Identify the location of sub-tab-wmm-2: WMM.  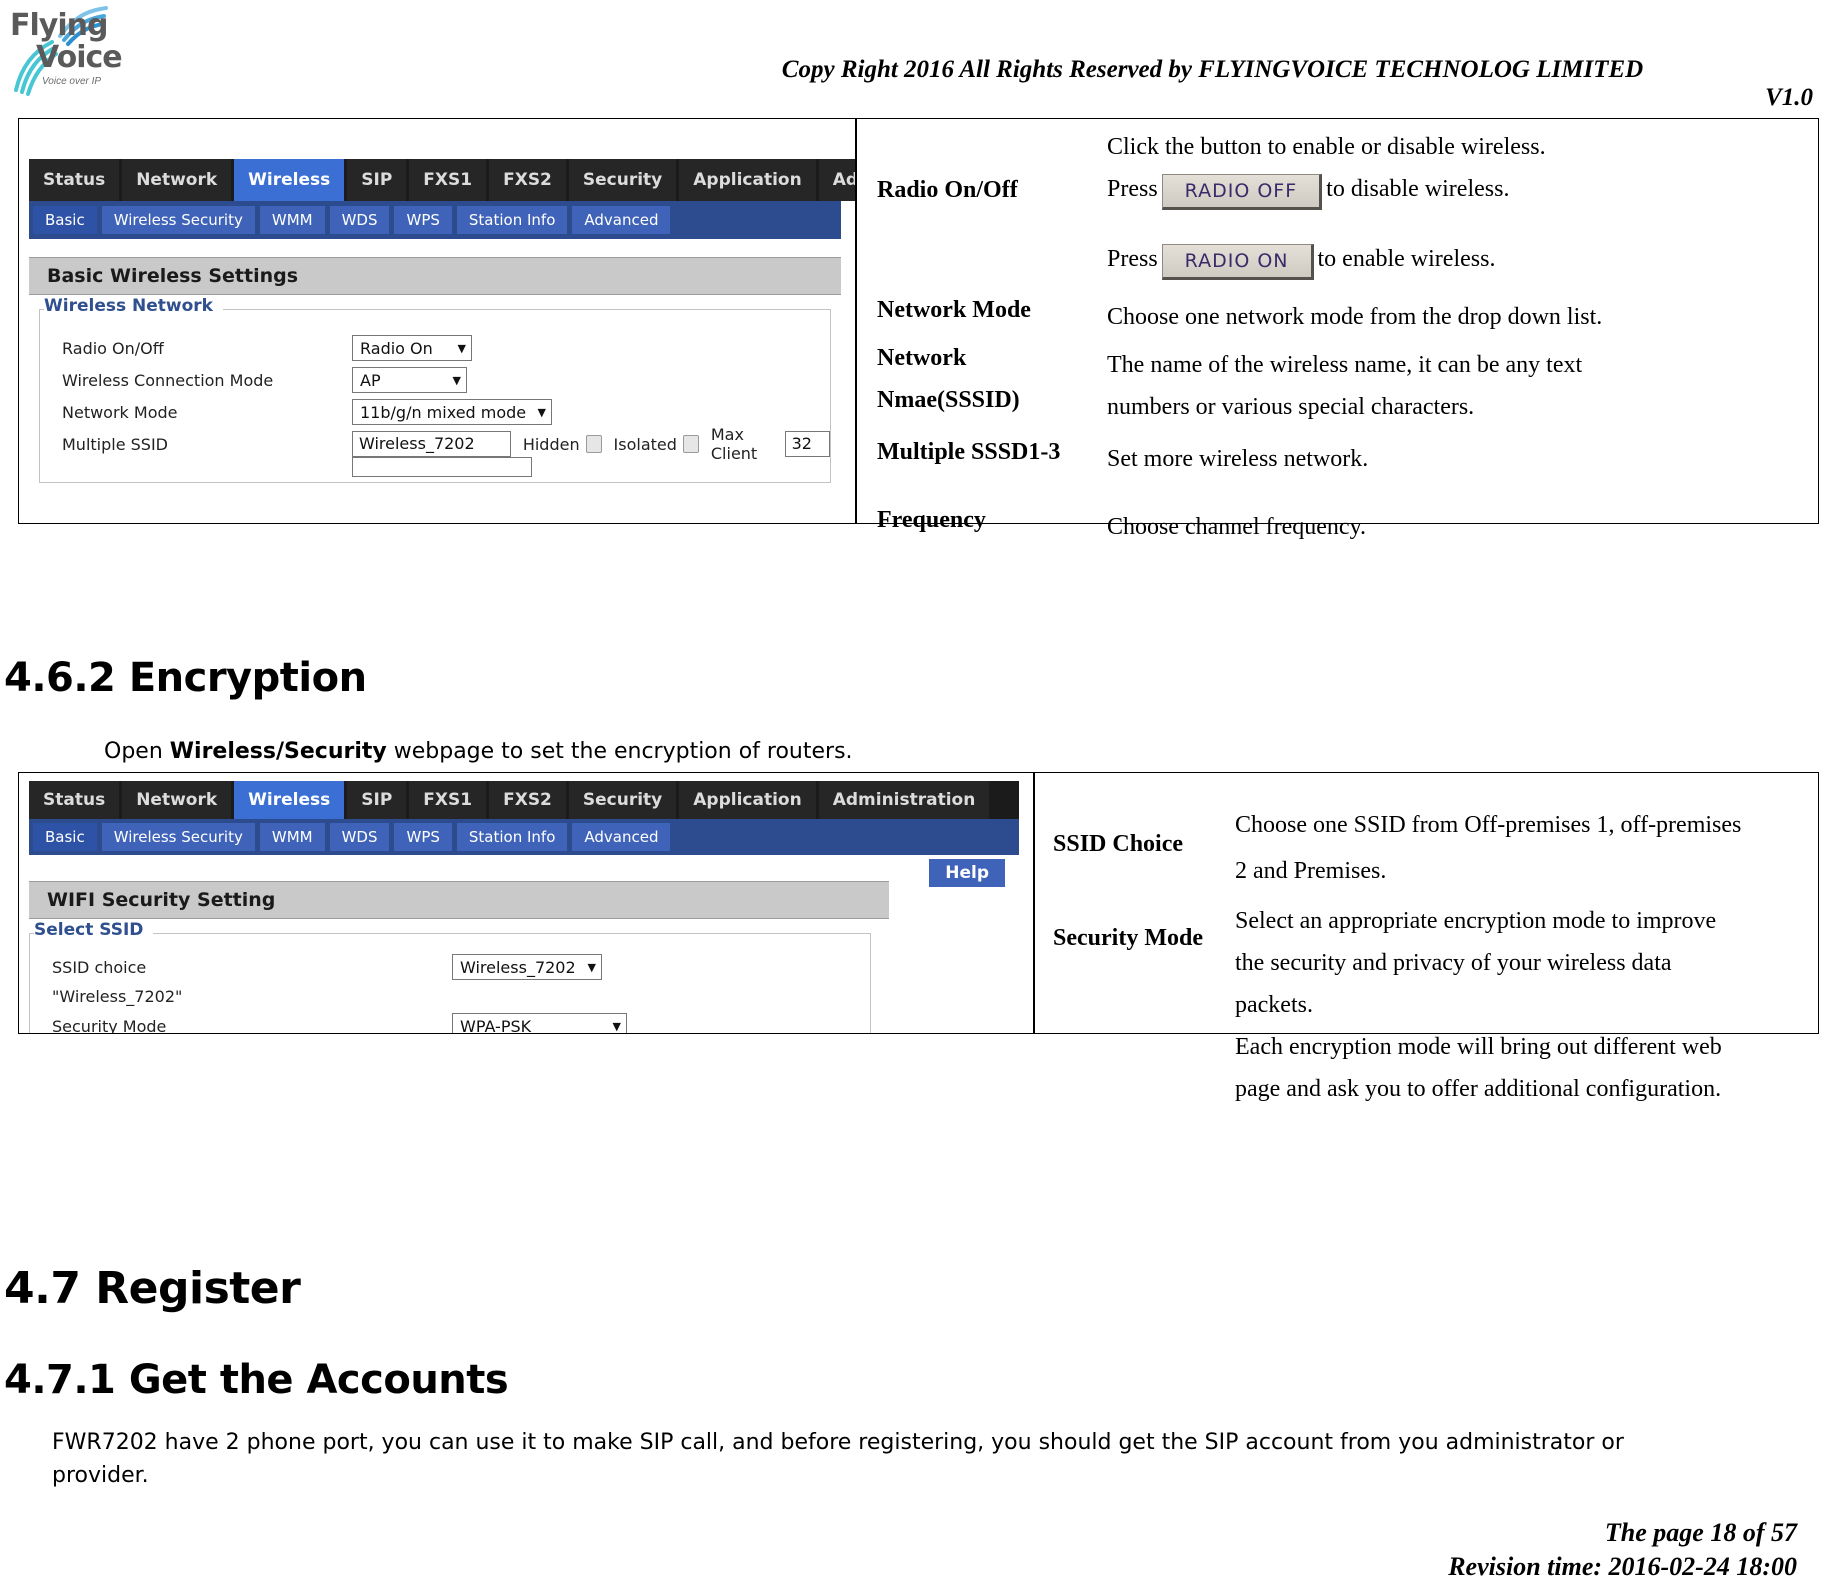
(292, 837).